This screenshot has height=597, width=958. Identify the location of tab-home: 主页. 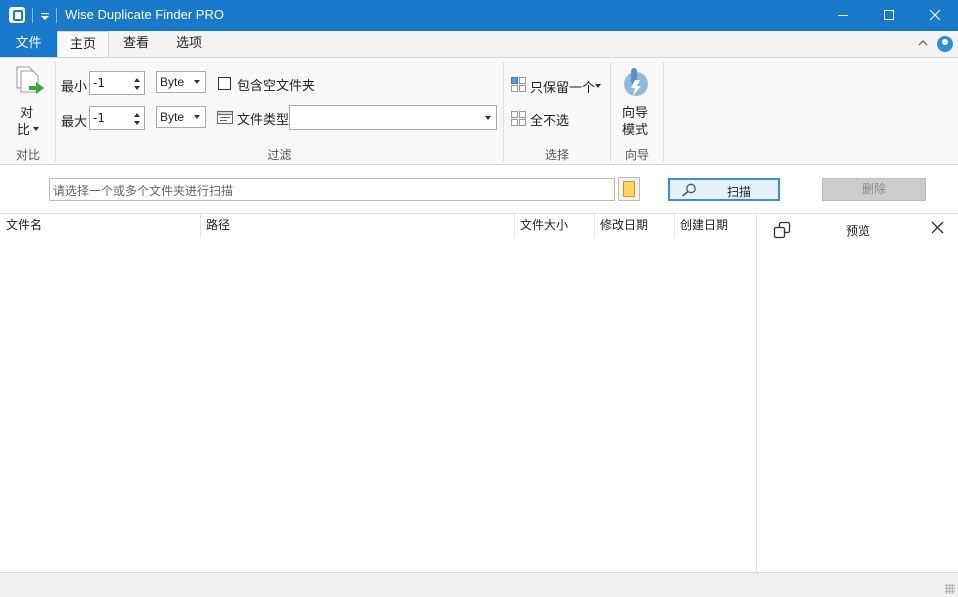
(83, 44).